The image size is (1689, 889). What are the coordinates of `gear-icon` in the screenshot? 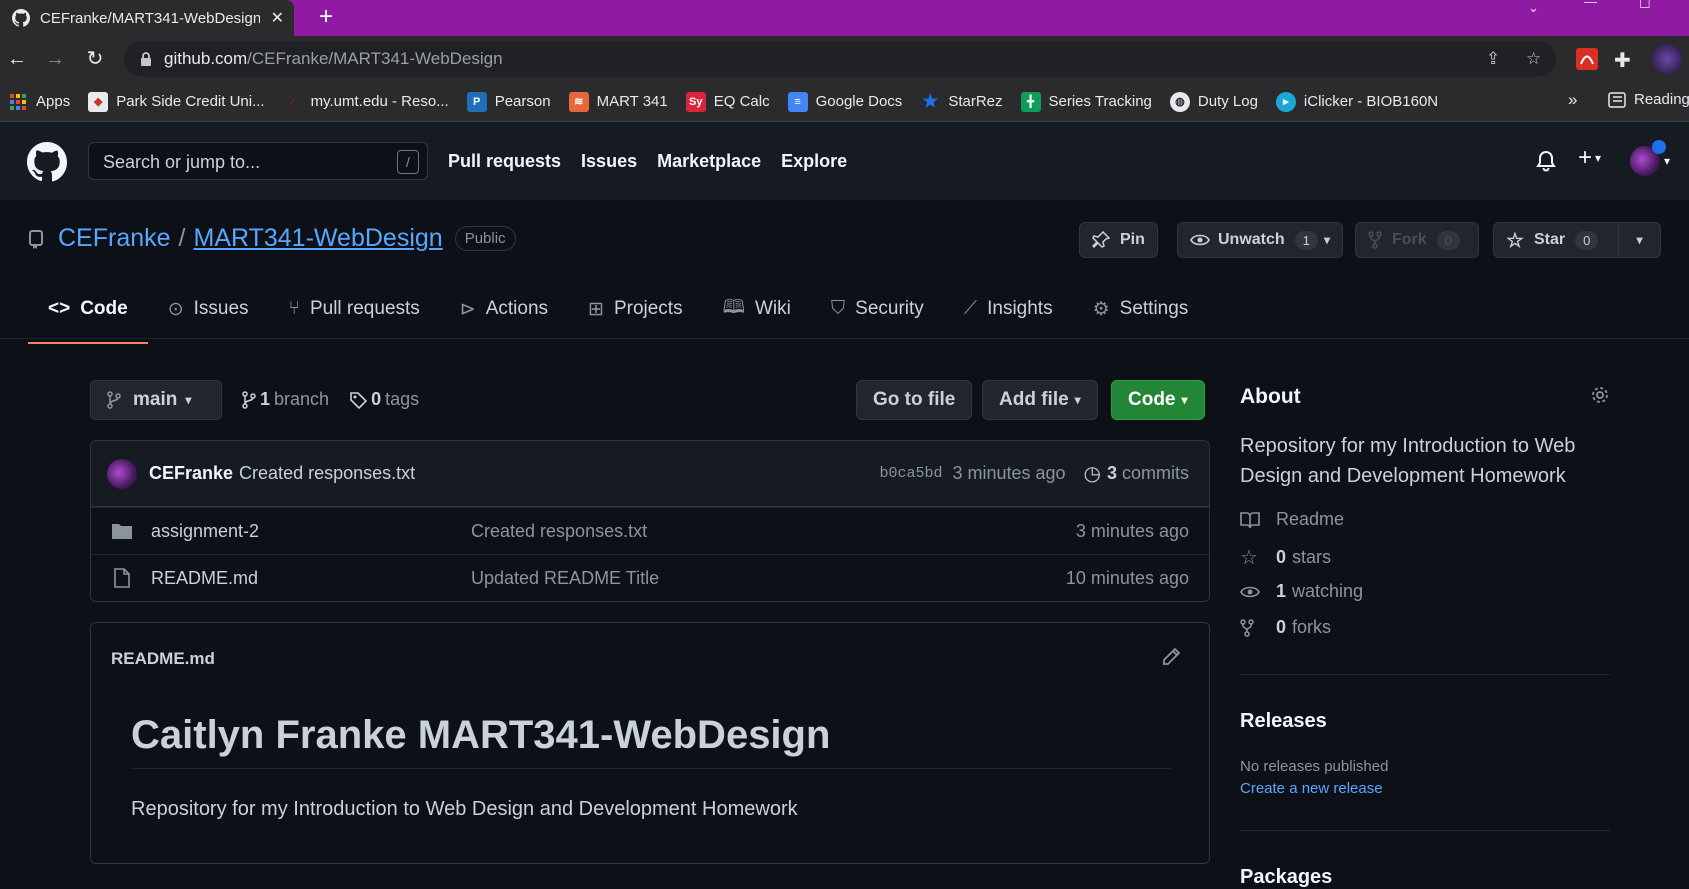 It's located at (1600, 395).